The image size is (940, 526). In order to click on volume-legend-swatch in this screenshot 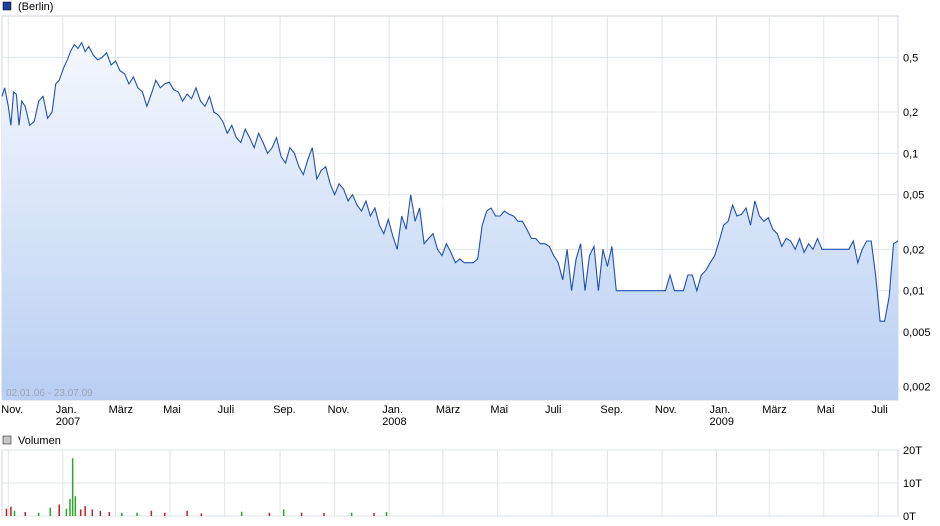, I will do `click(7, 440)`.